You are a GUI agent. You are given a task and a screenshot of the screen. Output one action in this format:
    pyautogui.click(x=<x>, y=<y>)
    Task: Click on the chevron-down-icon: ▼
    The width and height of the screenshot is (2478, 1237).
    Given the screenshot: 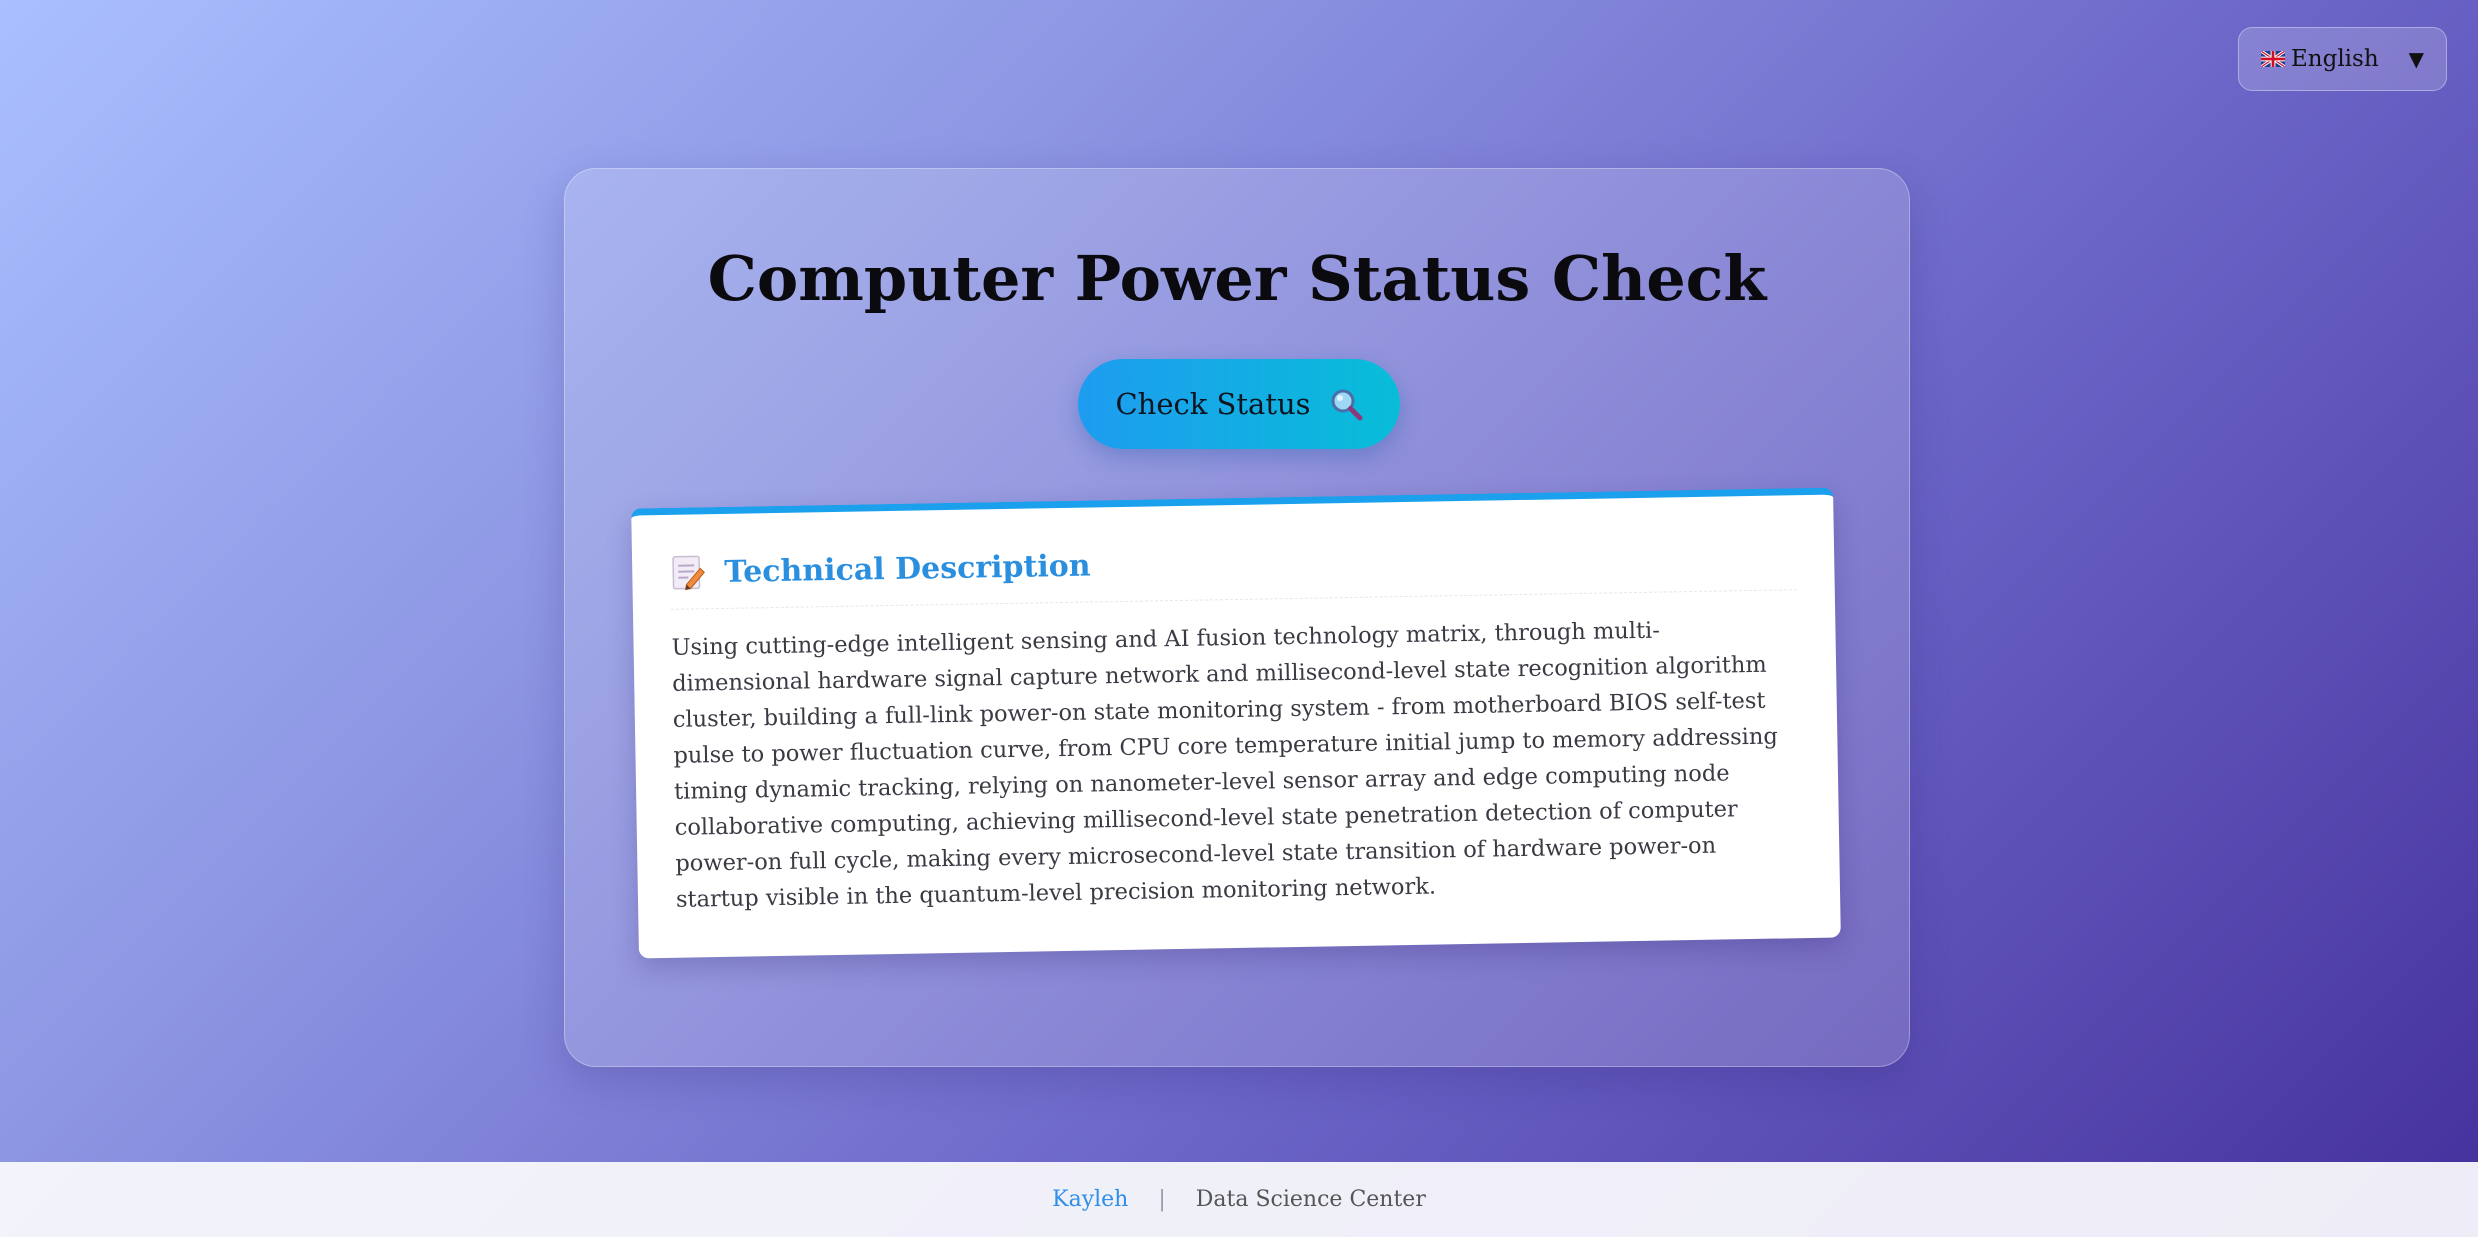 What is the action you would take?
    pyautogui.click(x=2416, y=59)
    